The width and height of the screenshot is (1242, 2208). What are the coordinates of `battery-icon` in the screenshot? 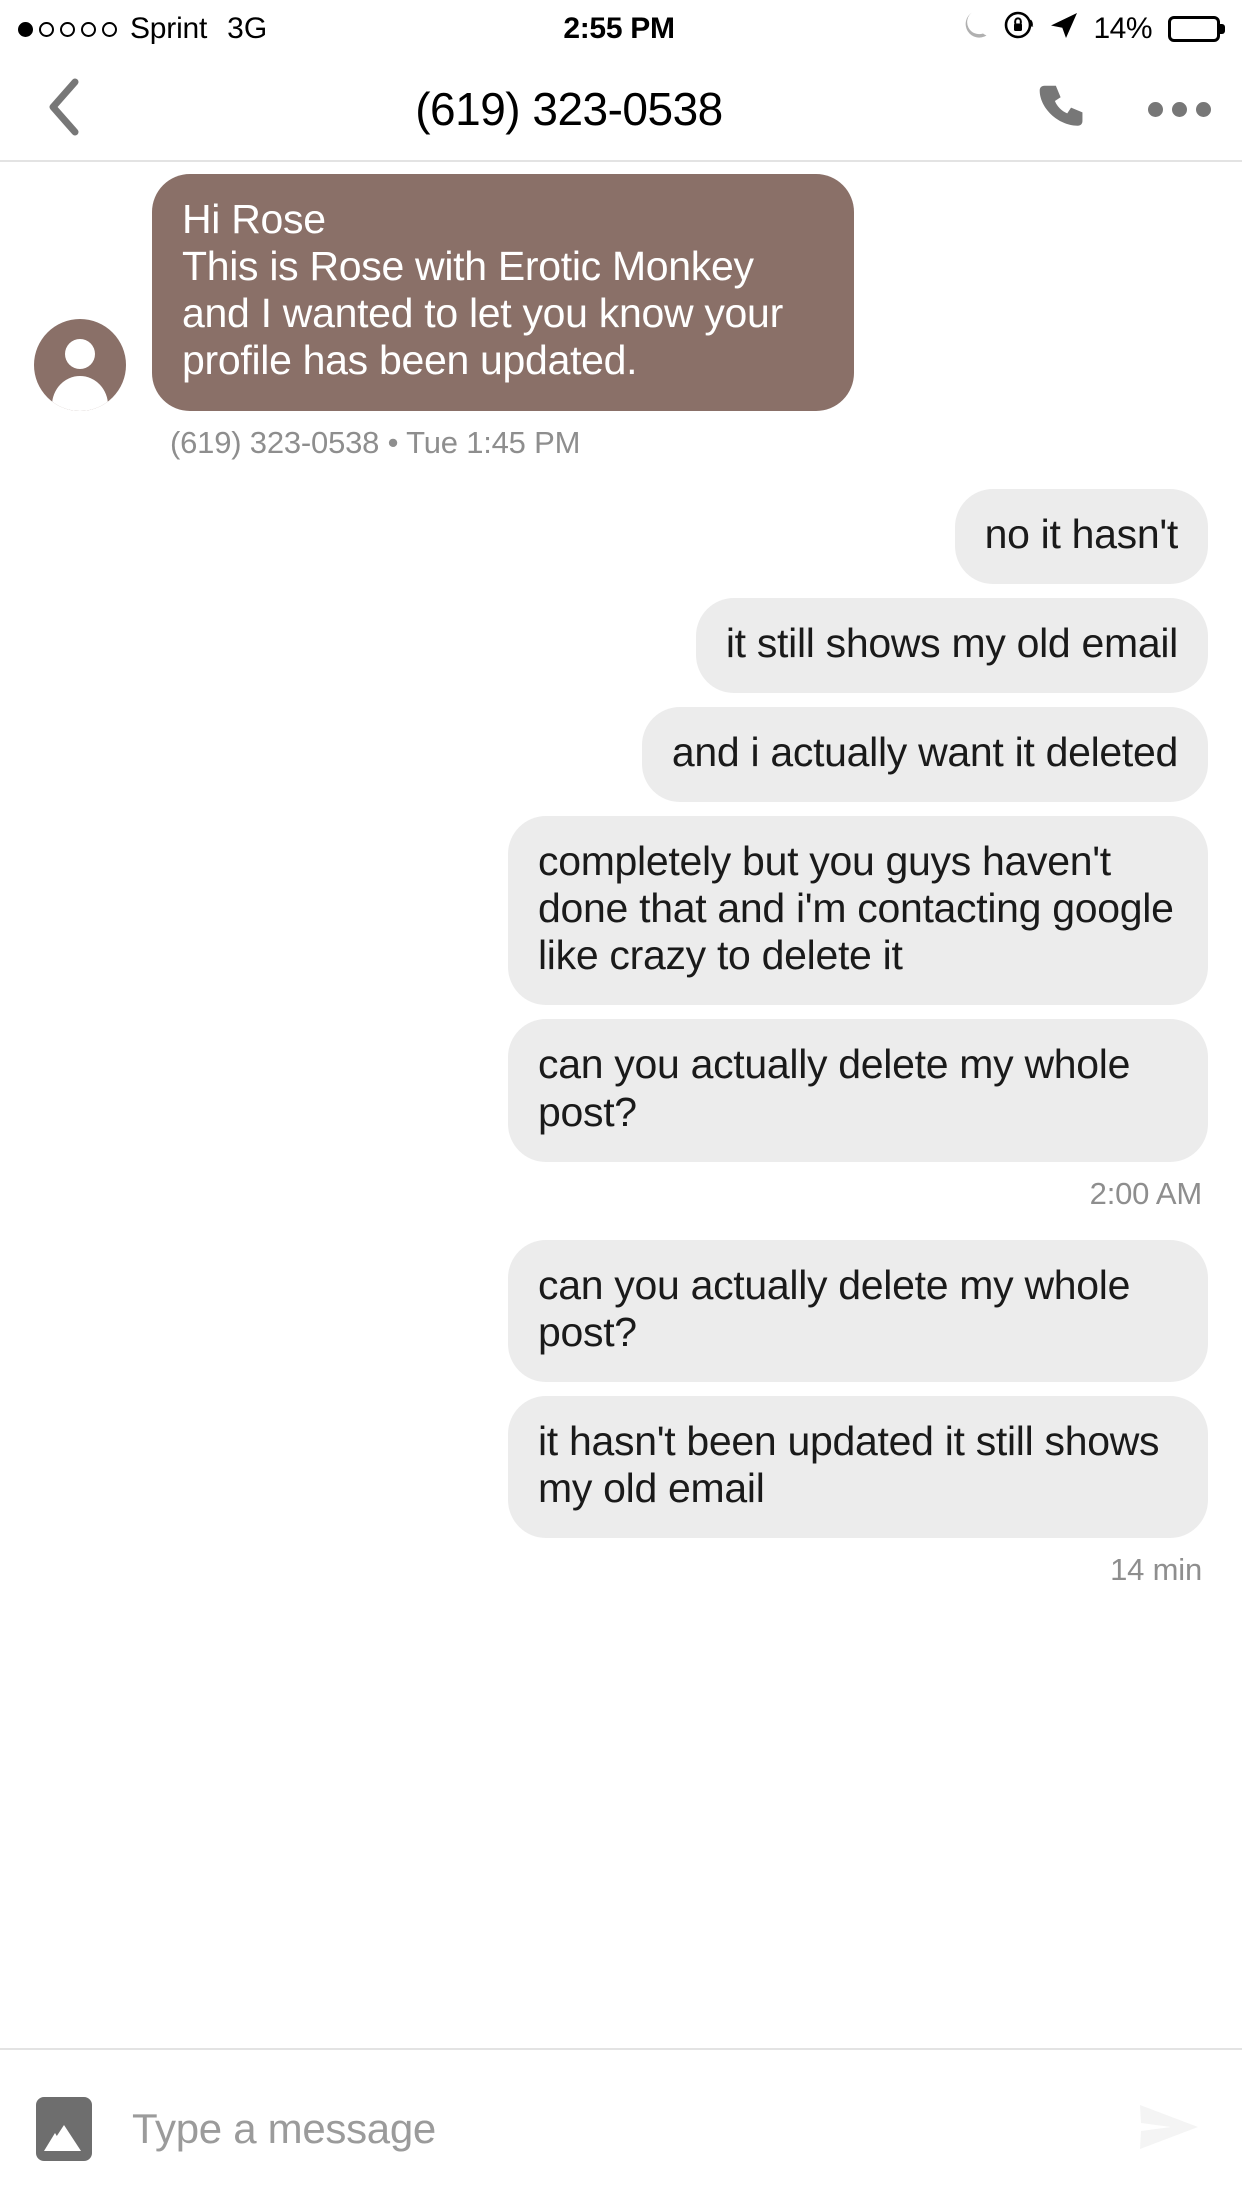 It's located at (1194, 29).